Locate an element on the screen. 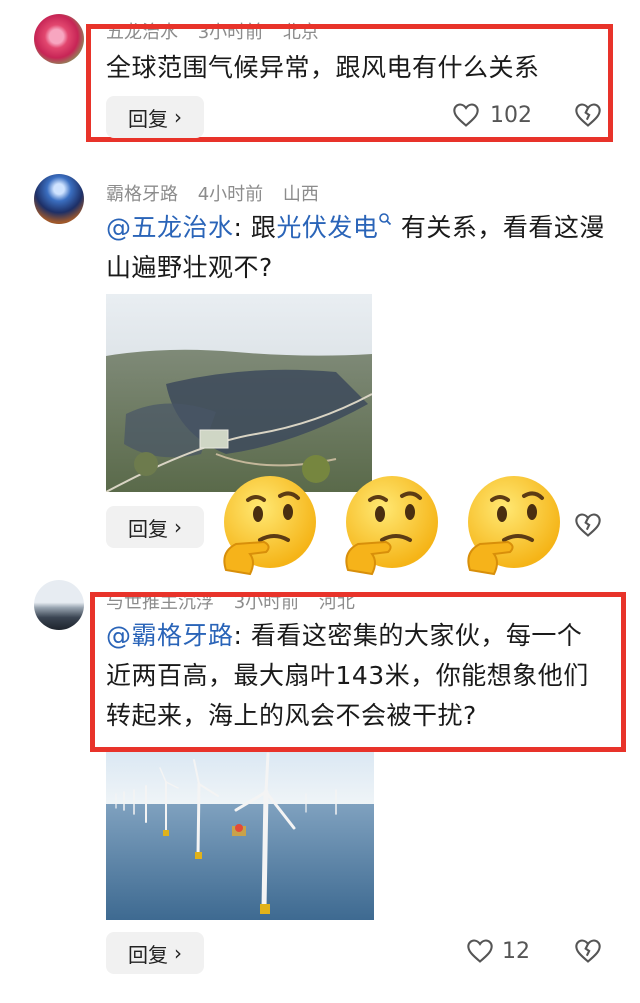  comment-text-part: : 跟 is located at coordinates (255, 227).